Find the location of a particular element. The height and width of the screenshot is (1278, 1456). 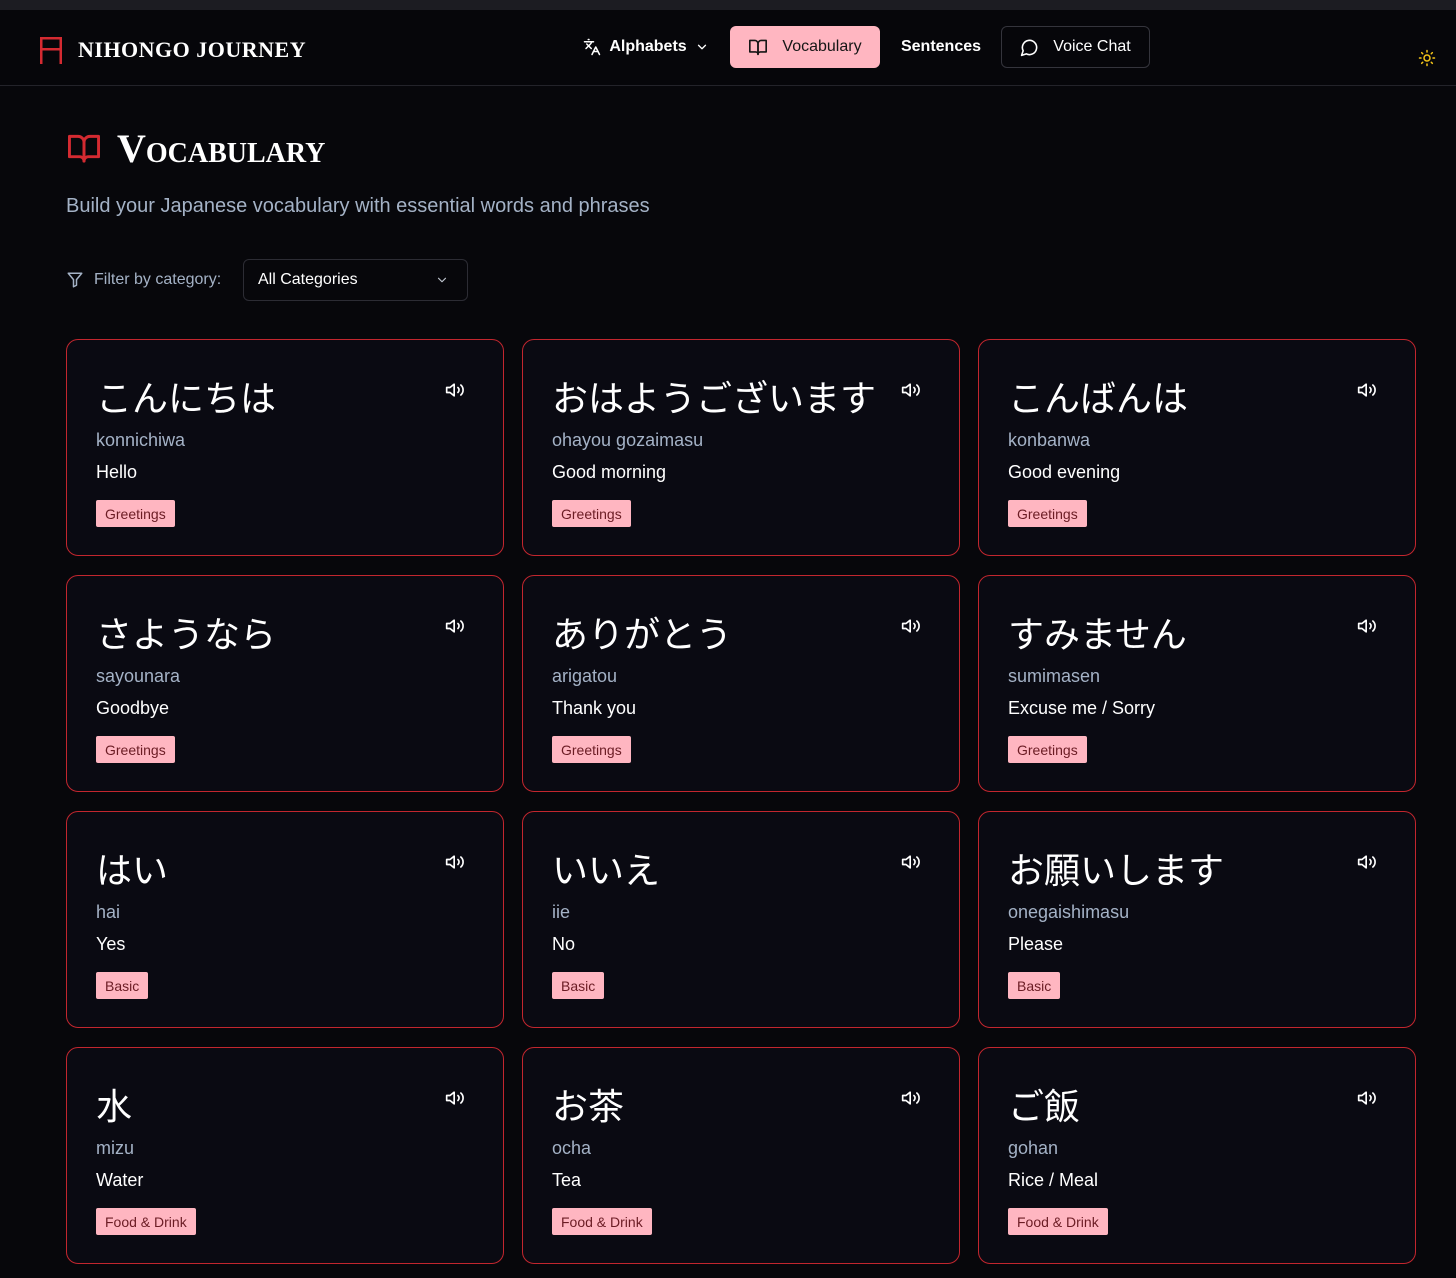

vocab-romaji: ocha is located at coordinates (572, 1148).